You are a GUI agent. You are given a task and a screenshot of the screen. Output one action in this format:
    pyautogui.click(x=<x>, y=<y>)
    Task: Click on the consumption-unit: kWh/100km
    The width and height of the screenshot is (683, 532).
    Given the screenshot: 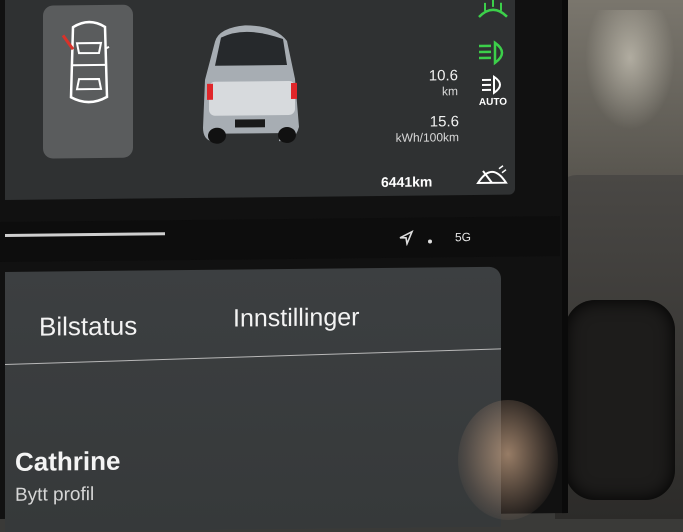 What is the action you would take?
    pyautogui.click(x=412, y=137)
    